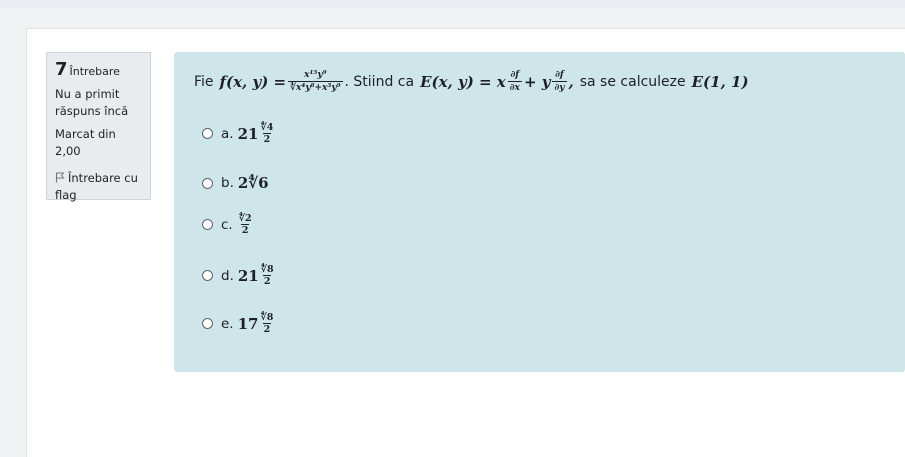  Describe the element at coordinates (61, 69) in the screenshot. I see `question-number: 7` at that location.